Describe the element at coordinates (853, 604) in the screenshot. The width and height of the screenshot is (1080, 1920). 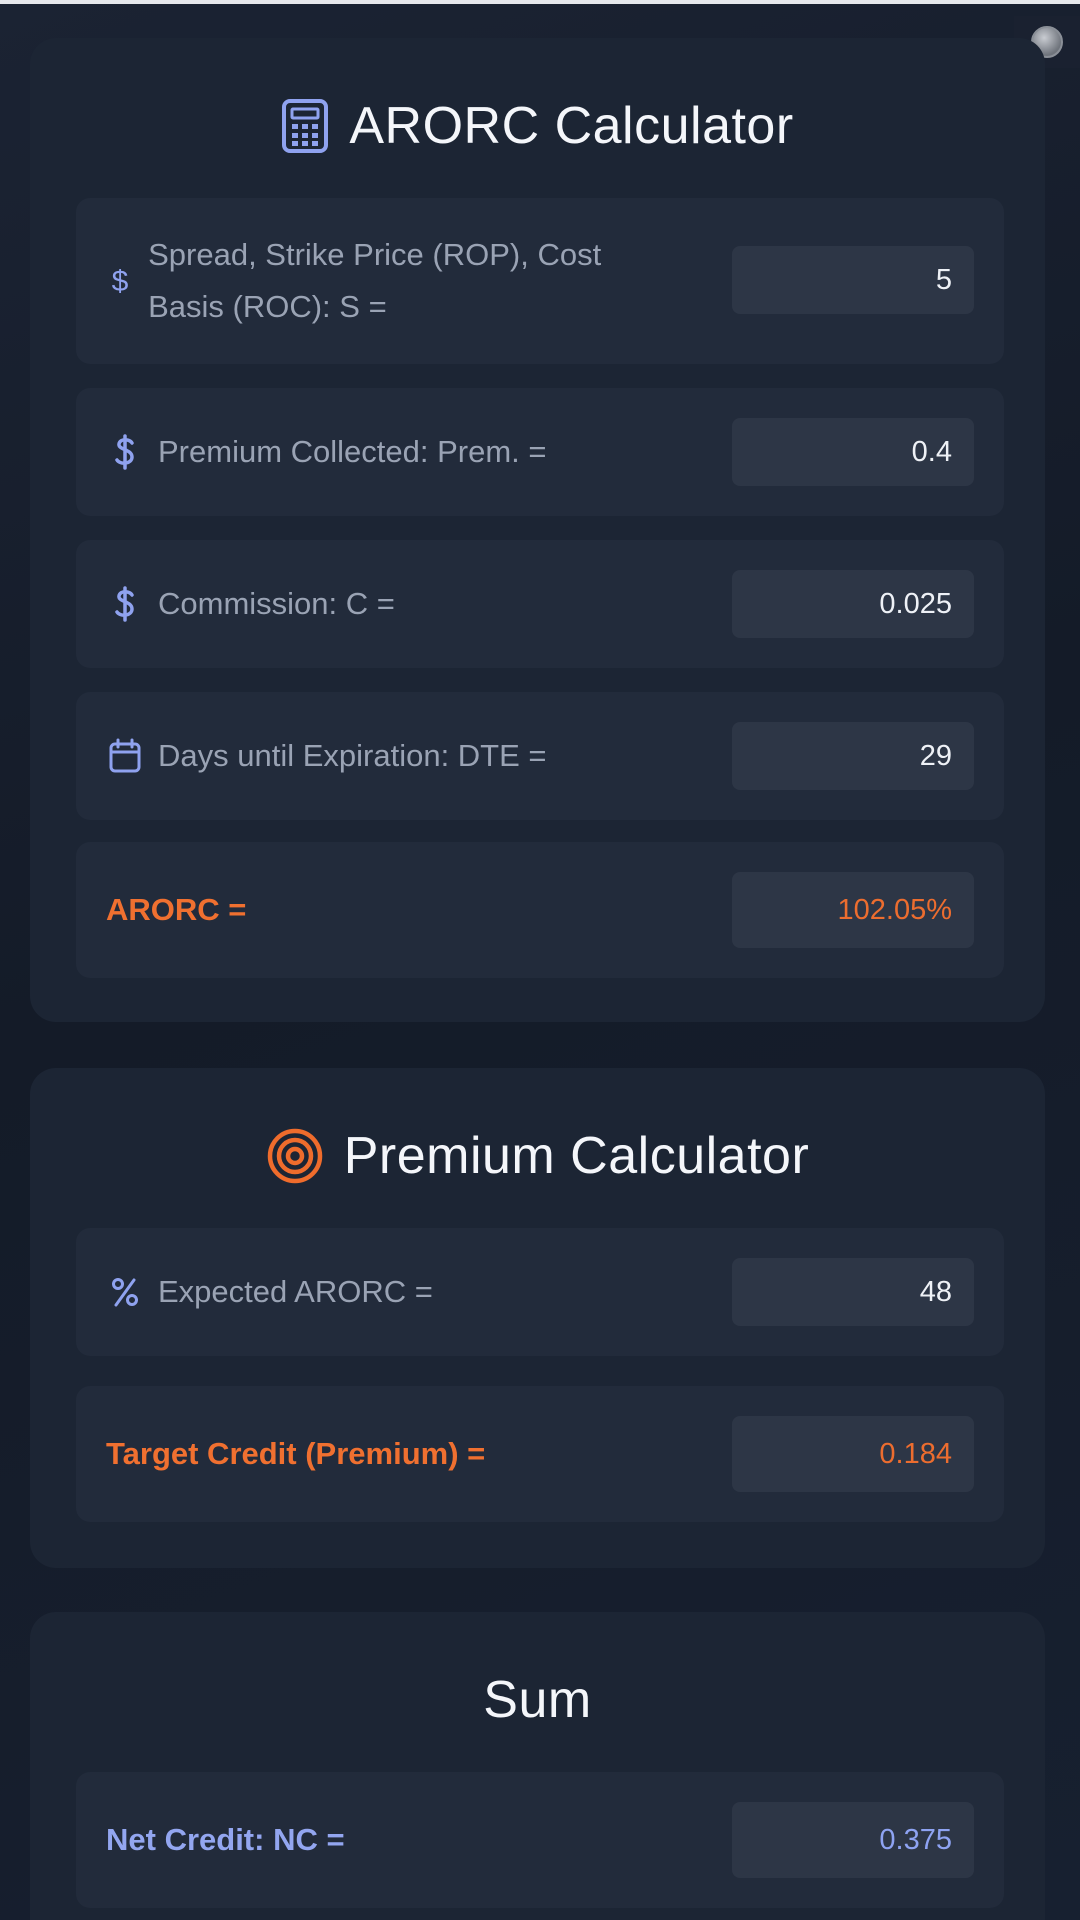
I see `commission-input: 0.025` at that location.